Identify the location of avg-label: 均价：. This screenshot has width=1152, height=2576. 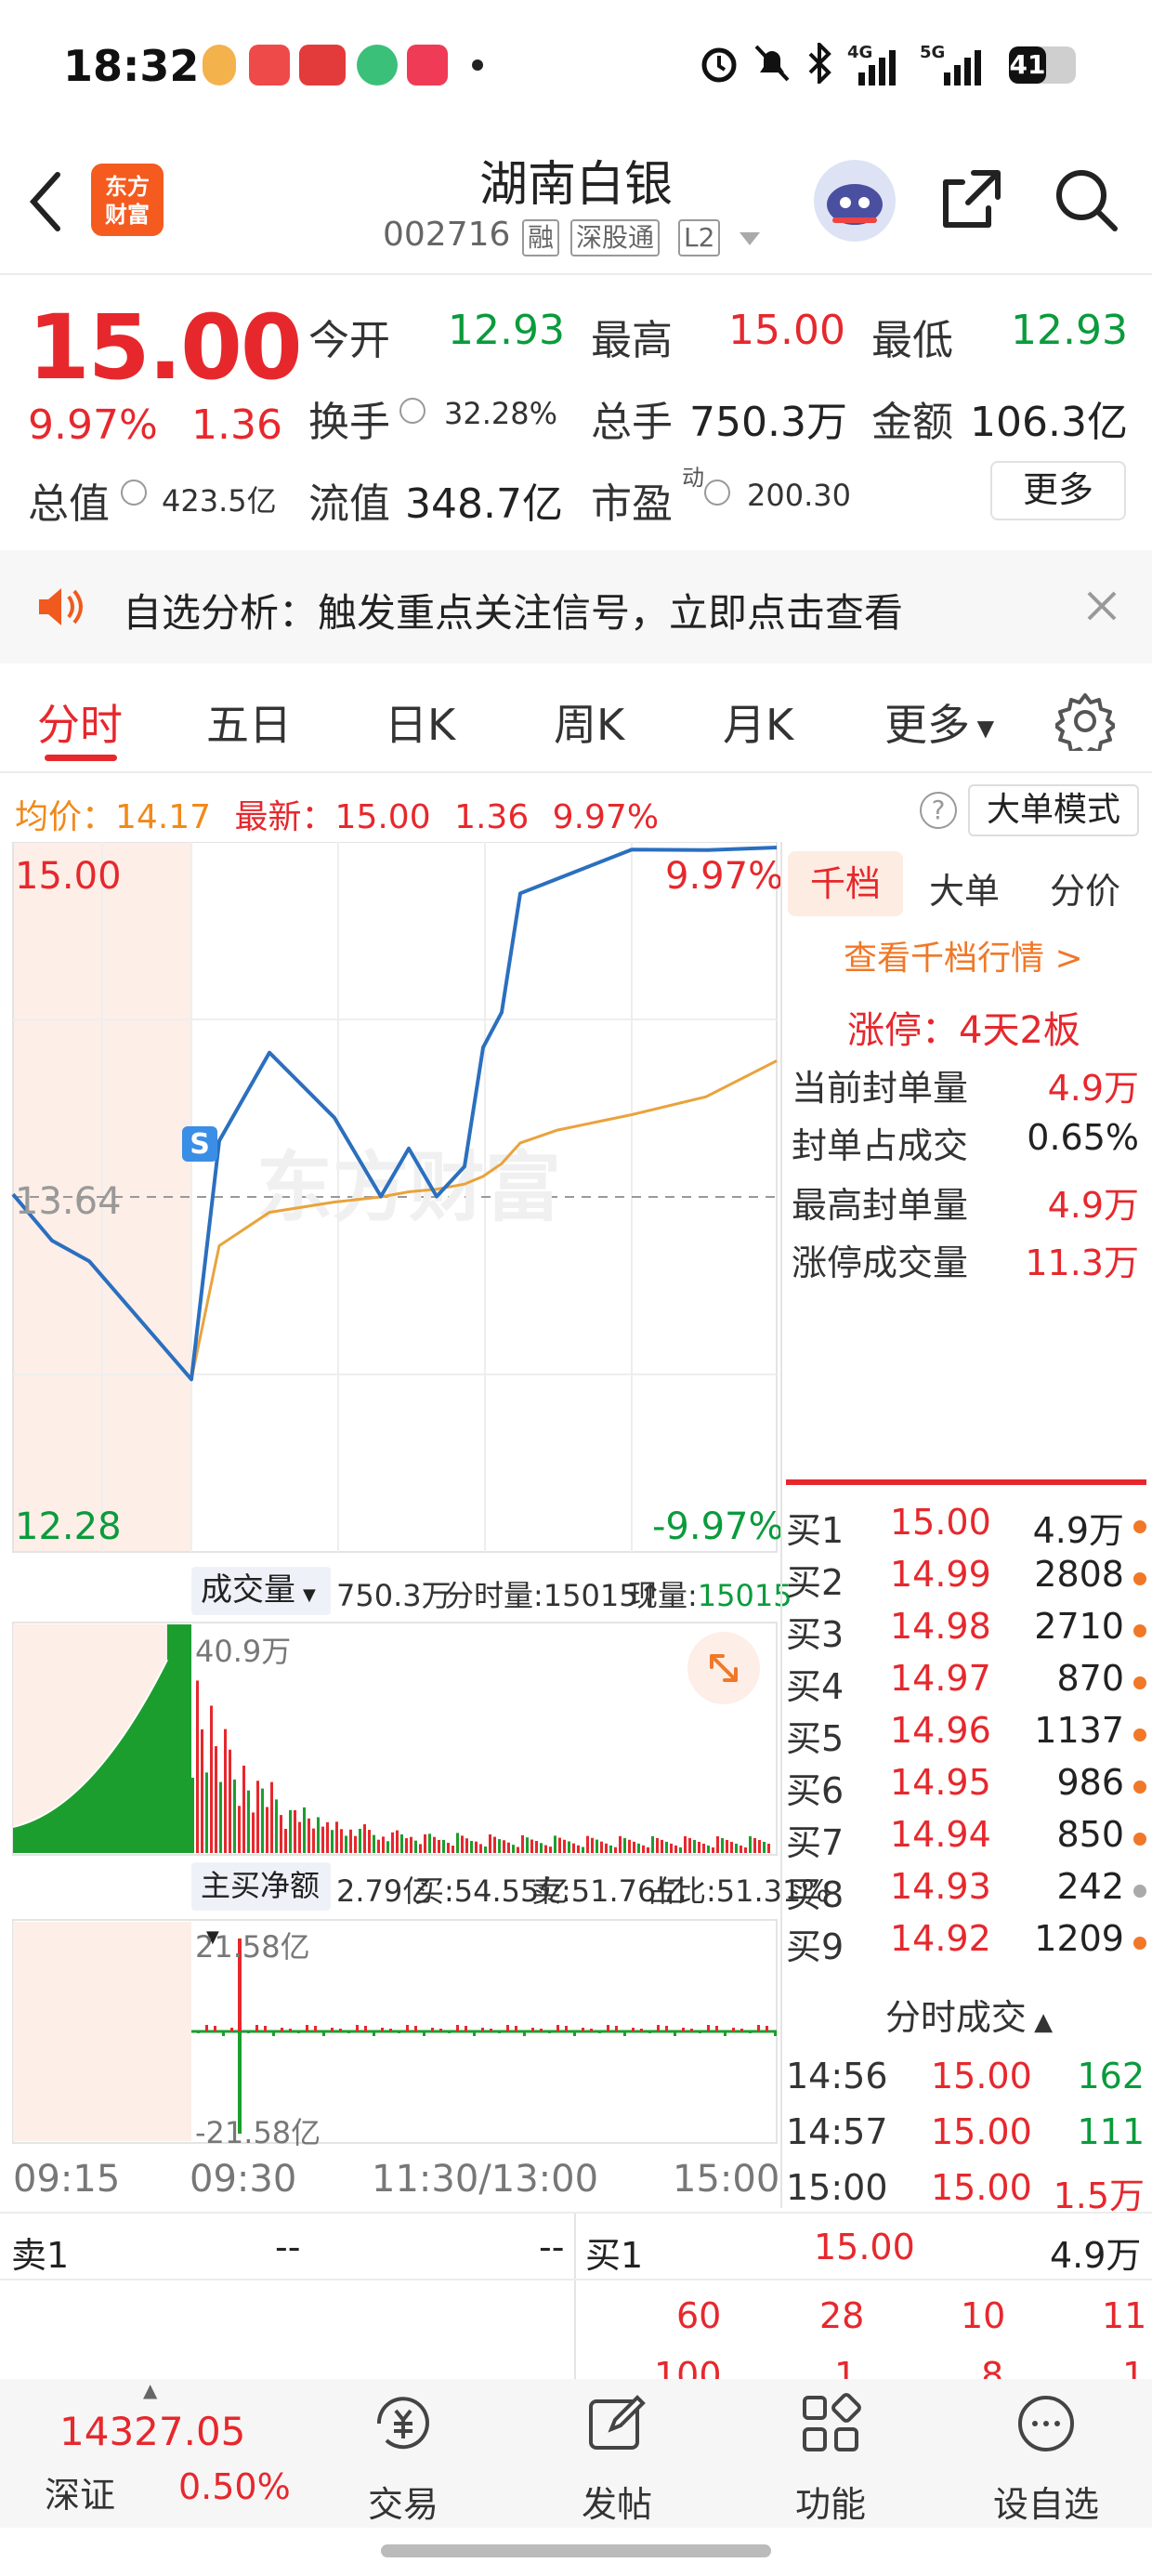
(65, 817).